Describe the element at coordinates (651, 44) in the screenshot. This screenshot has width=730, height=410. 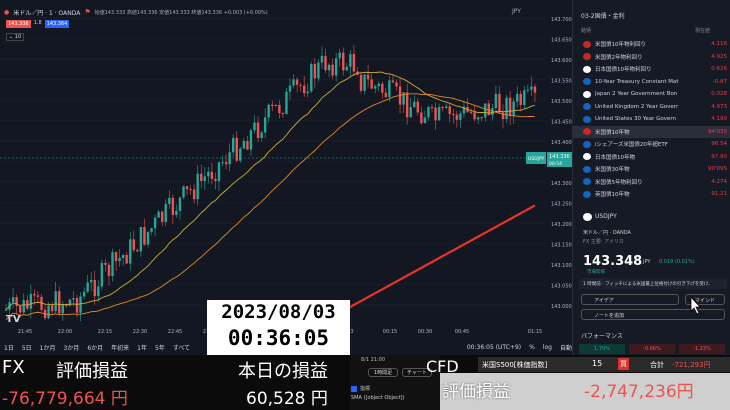
I see `watchlist-row: 米国債10年物利回り 4.116` at that location.